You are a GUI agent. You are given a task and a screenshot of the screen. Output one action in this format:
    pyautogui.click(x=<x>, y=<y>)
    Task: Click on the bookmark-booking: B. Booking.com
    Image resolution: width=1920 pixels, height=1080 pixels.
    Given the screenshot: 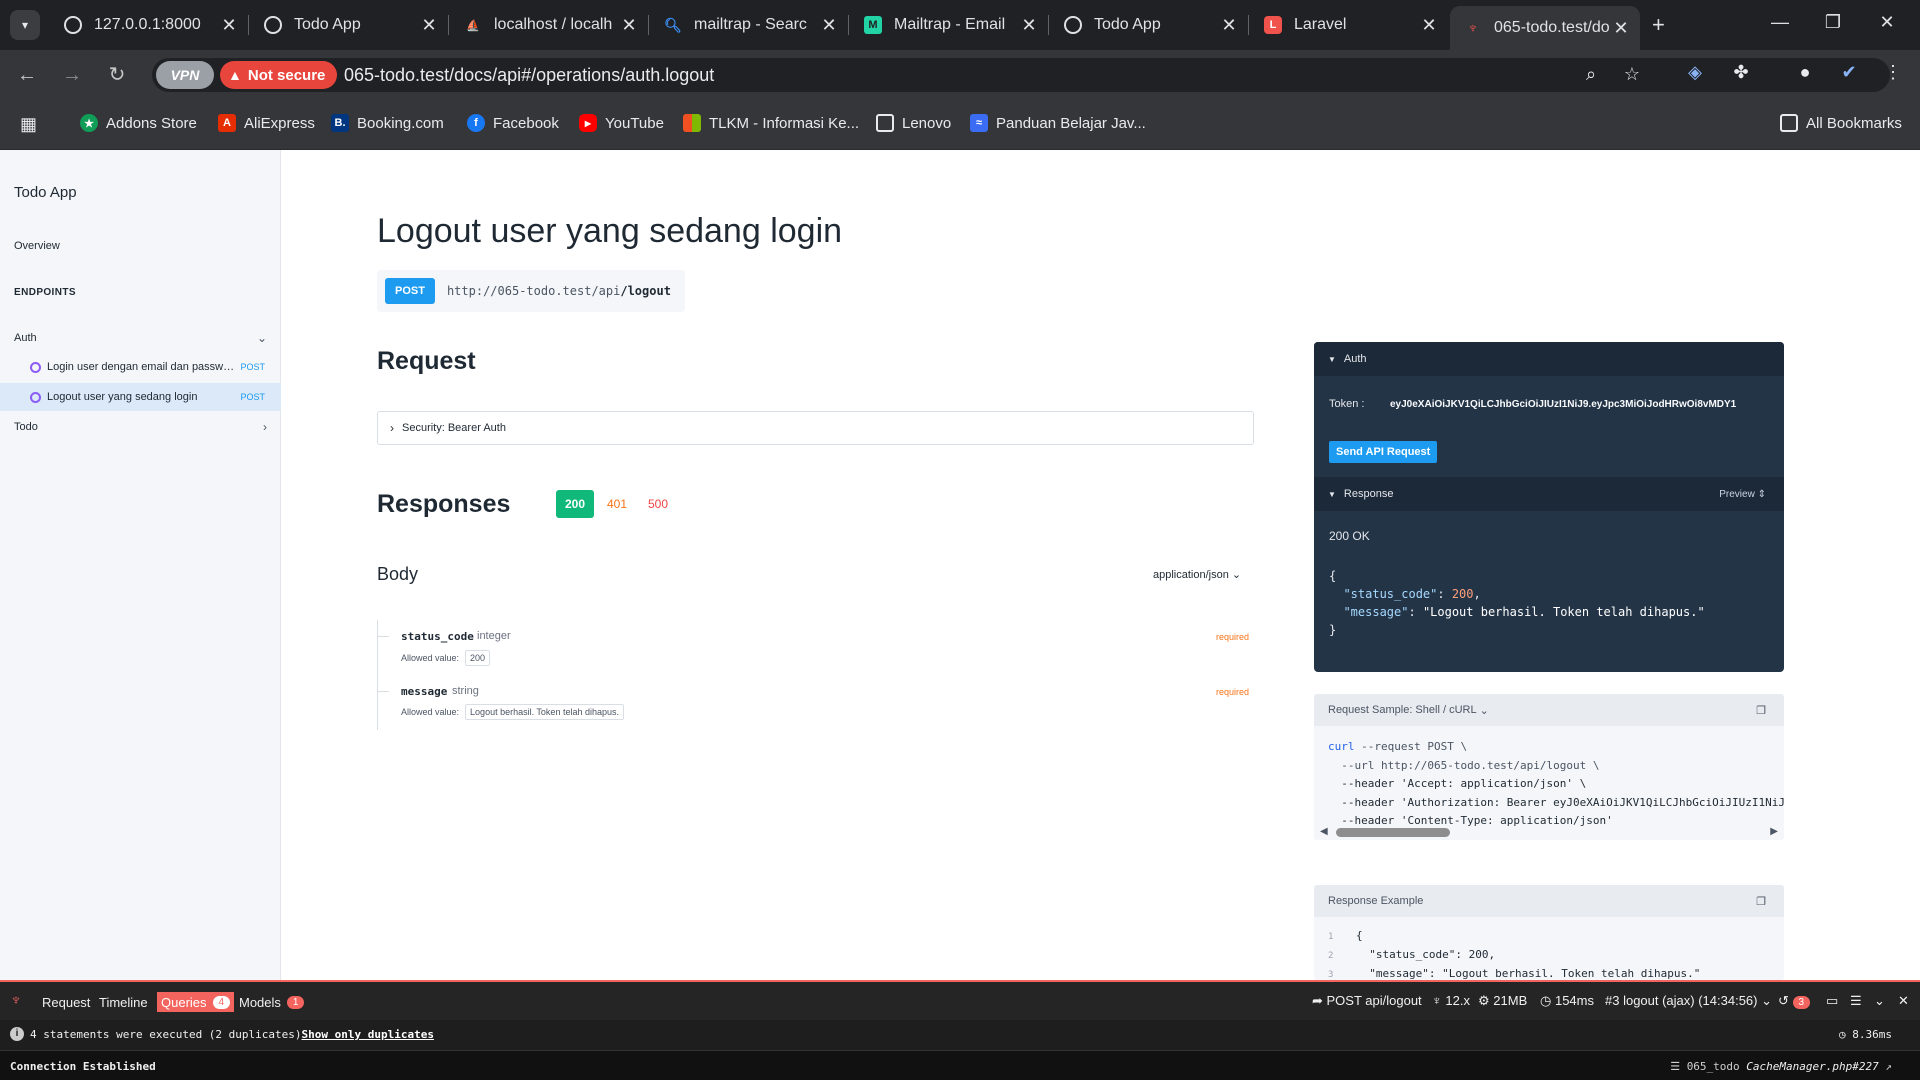 What is the action you would take?
    pyautogui.click(x=387, y=123)
    